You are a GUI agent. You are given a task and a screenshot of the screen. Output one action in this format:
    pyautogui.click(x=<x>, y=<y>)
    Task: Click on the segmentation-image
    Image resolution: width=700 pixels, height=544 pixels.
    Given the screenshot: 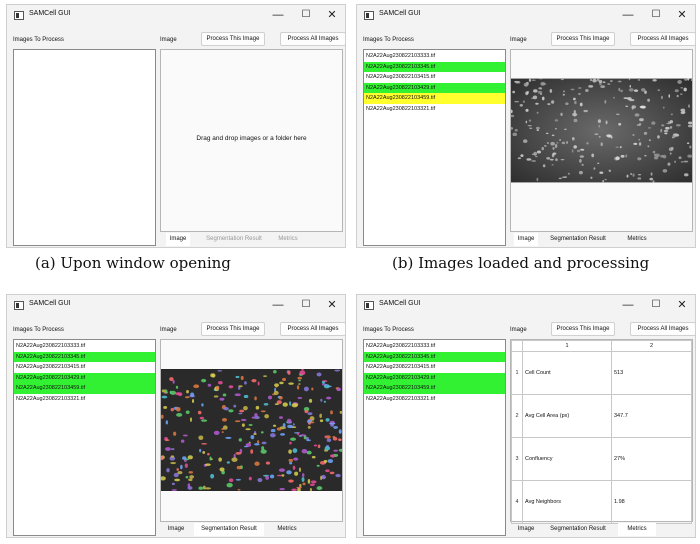 What is the action you would take?
    pyautogui.click(x=251, y=430)
    